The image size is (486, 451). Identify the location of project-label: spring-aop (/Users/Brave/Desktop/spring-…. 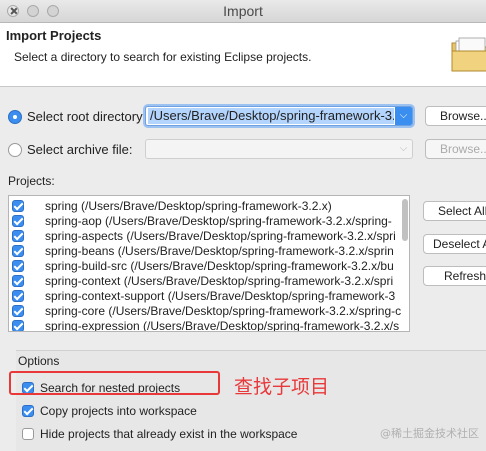
(218, 220).